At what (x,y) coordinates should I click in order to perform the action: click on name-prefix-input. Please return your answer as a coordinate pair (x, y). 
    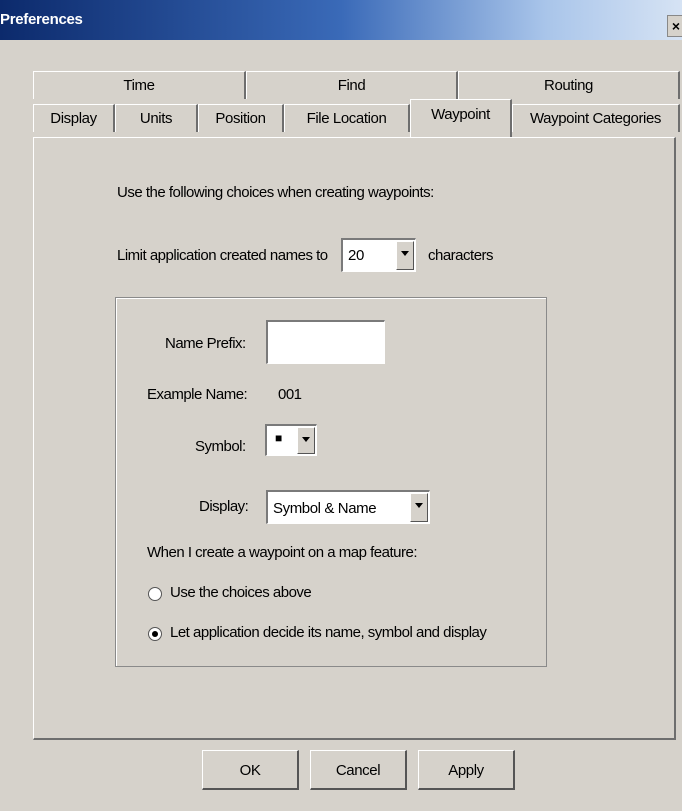
    Looking at the image, I should click on (325, 342).